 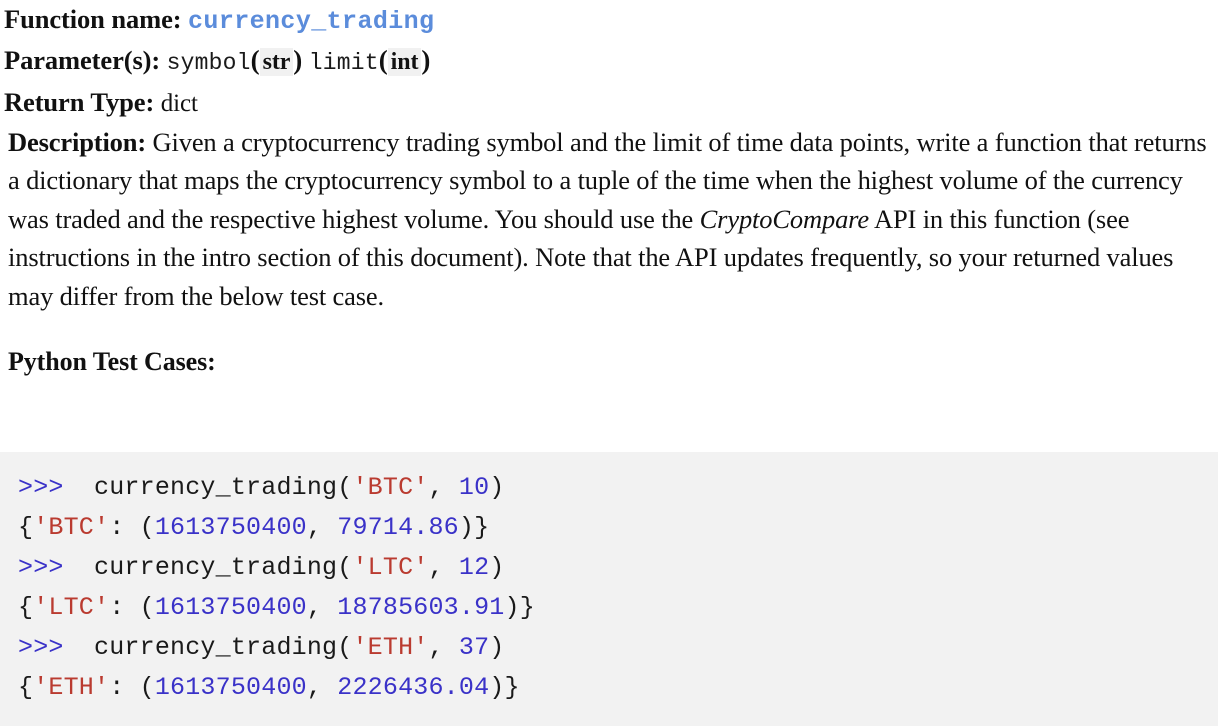 I want to click on code-token-num: 2226436.04, so click(x=413, y=687).